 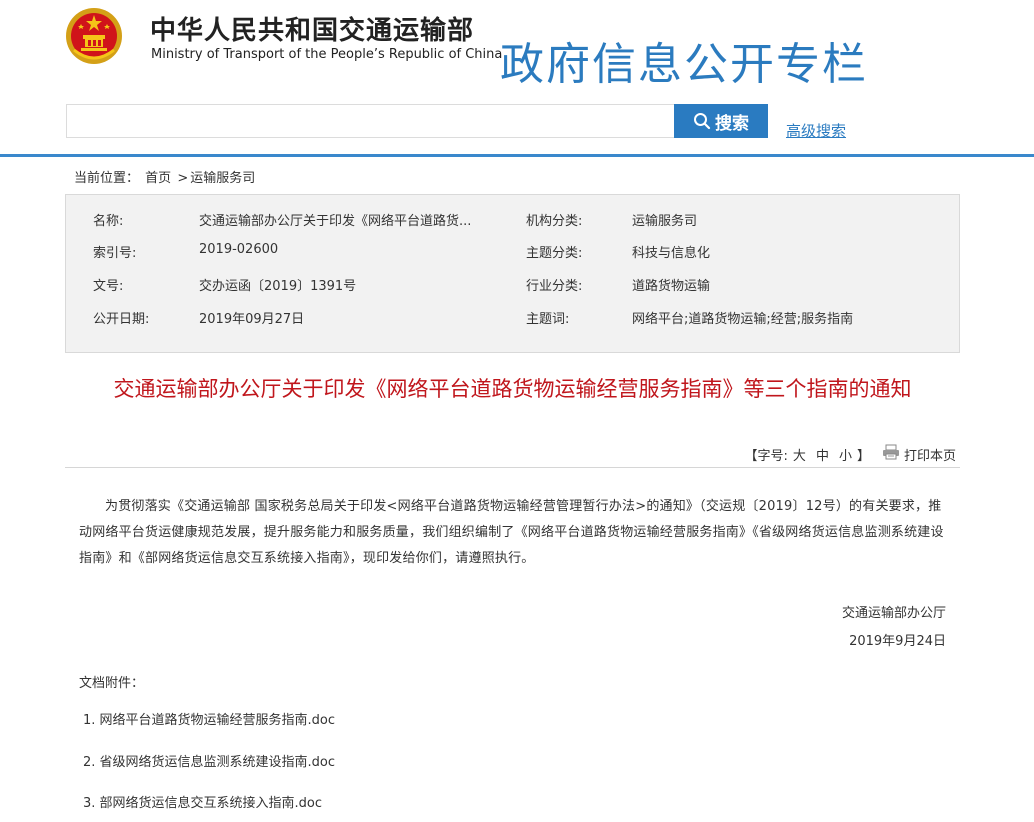 I want to click on section-banner-title: 政府信息公开专栏, so click(x=684, y=60).